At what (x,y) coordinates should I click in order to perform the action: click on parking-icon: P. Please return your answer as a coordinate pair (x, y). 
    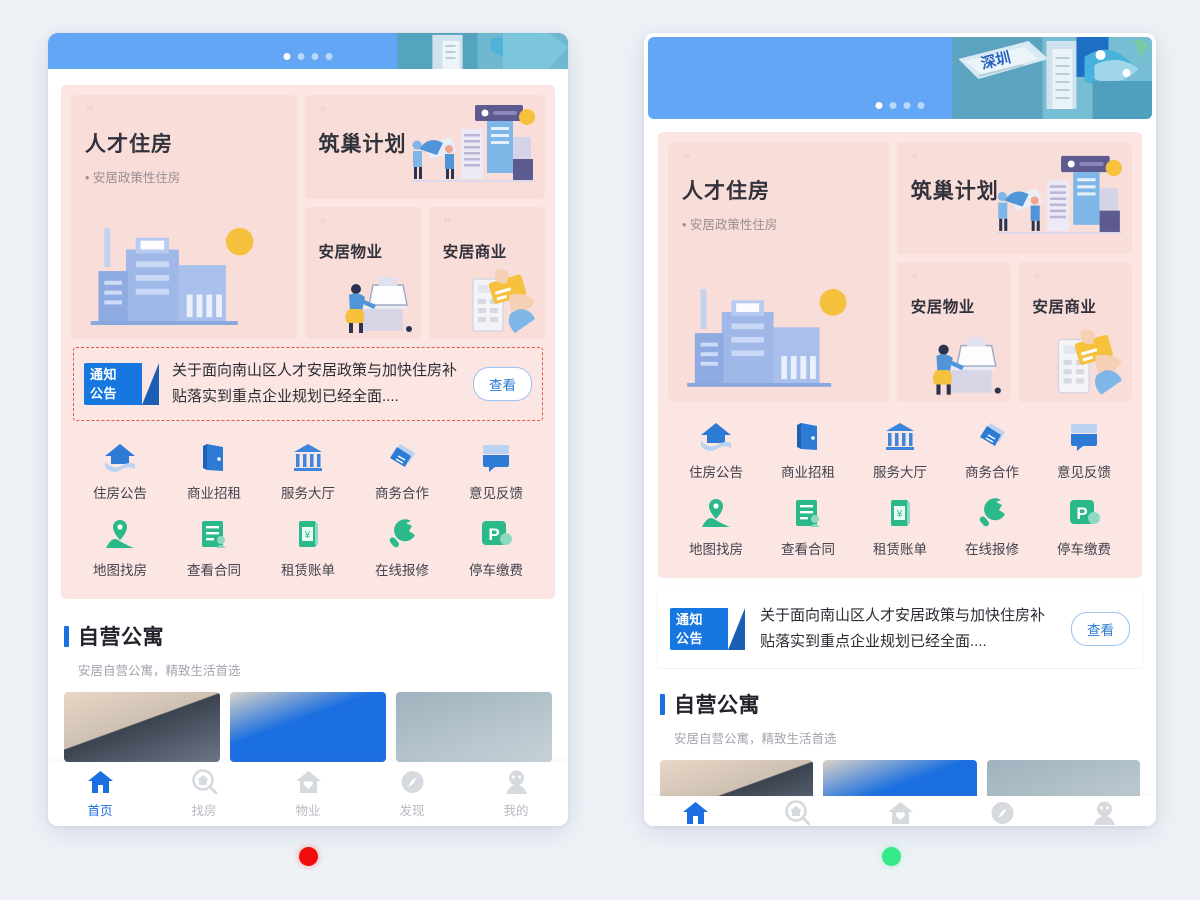
    Looking at the image, I should click on (1084, 513).